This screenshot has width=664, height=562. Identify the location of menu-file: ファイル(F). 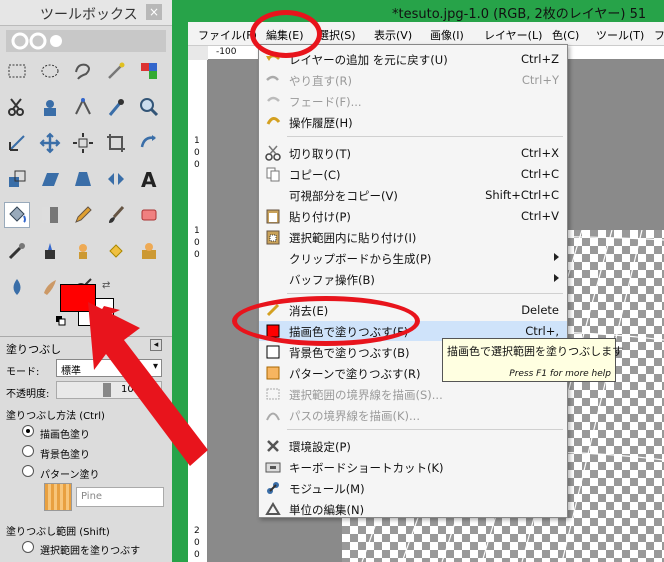
(227, 35).